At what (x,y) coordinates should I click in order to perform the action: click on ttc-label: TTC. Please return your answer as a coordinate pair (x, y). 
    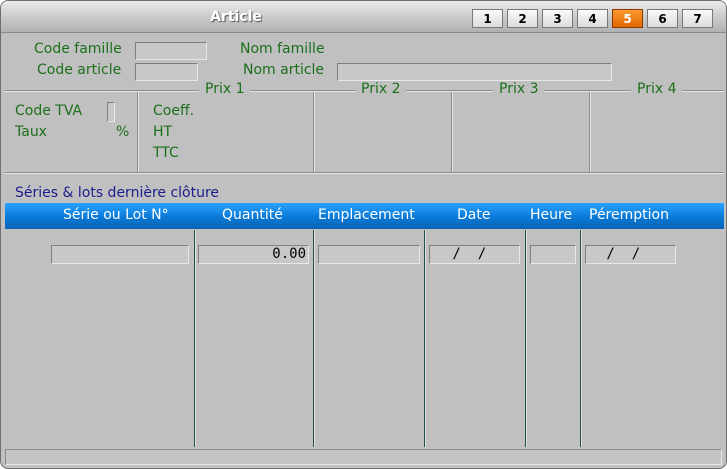
    Looking at the image, I should click on (166, 153).